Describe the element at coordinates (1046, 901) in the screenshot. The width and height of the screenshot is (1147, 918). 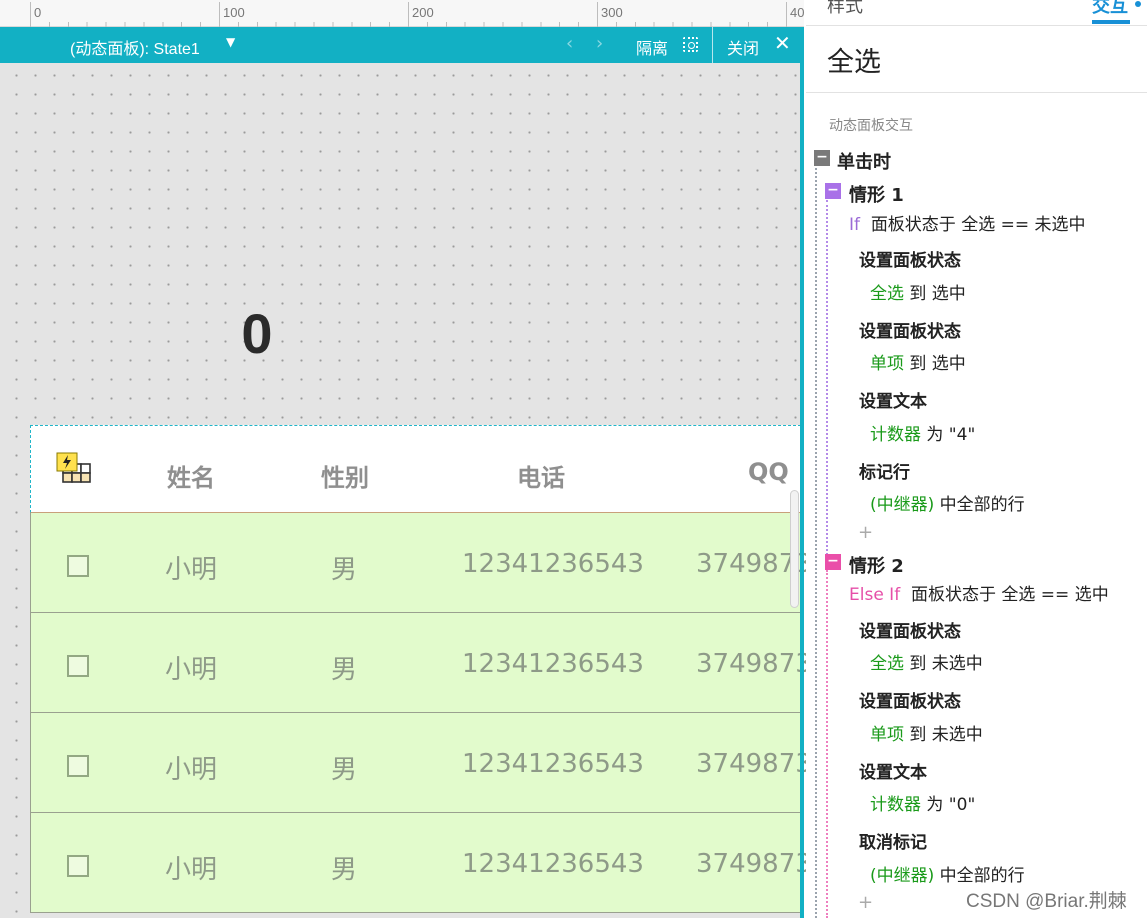
I see `watermark: CSDN @Briar.荆棘` at that location.